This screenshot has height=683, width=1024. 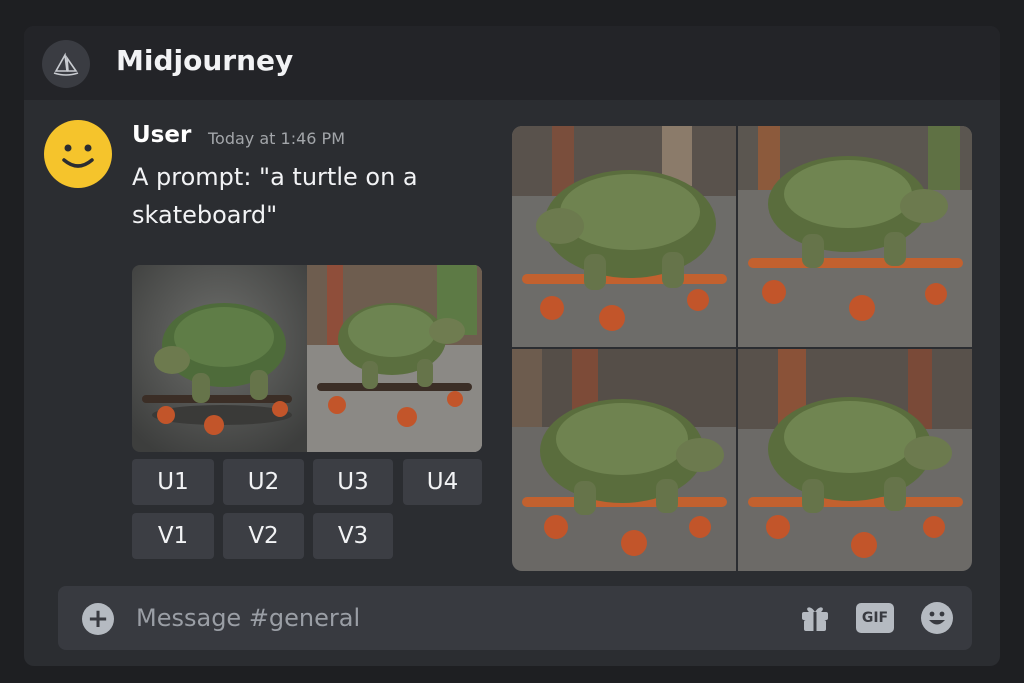 What do you see at coordinates (98, 619) in the screenshot?
I see `plus-circle-icon: +` at bounding box center [98, 619].